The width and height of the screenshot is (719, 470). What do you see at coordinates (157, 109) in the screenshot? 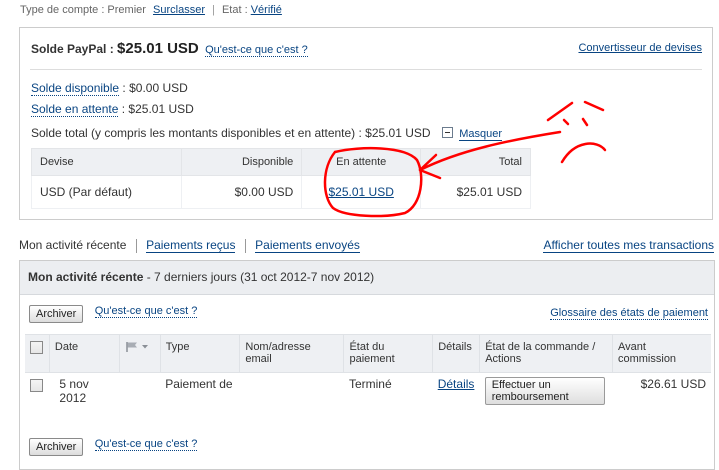
I see `pending-balance-value: : $25.01 USD` at bounding box center [157, 109].